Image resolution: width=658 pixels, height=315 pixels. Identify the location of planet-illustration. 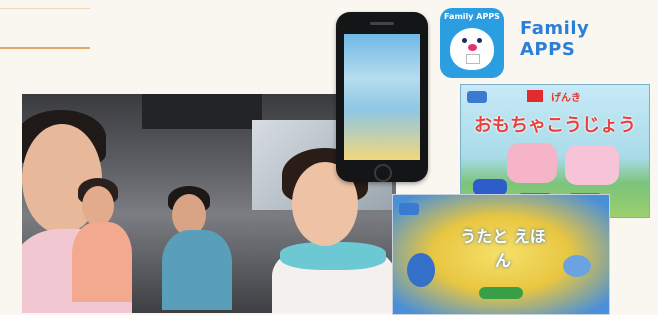
(577, 266).